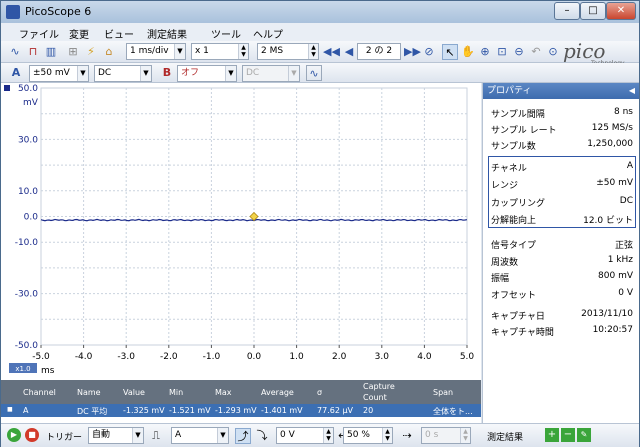 This screenshot has height=447, width=640. What do you see at coordinates (502, 52) in the screenshot?
I see `zoom-area-icon: ⊡` at bounding box center [502, 52].